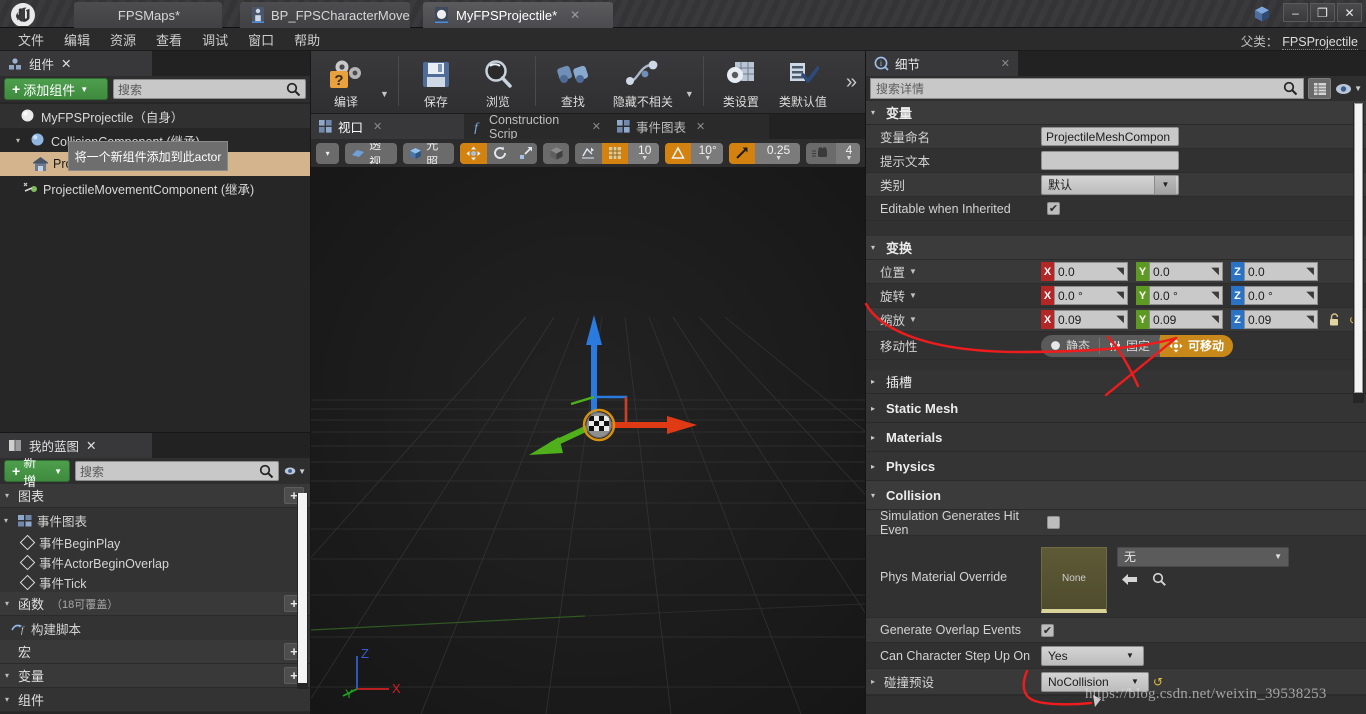 This screenshot has height=714, width=1366. I want to click on tooltip-text-input, so click(1110, 160).